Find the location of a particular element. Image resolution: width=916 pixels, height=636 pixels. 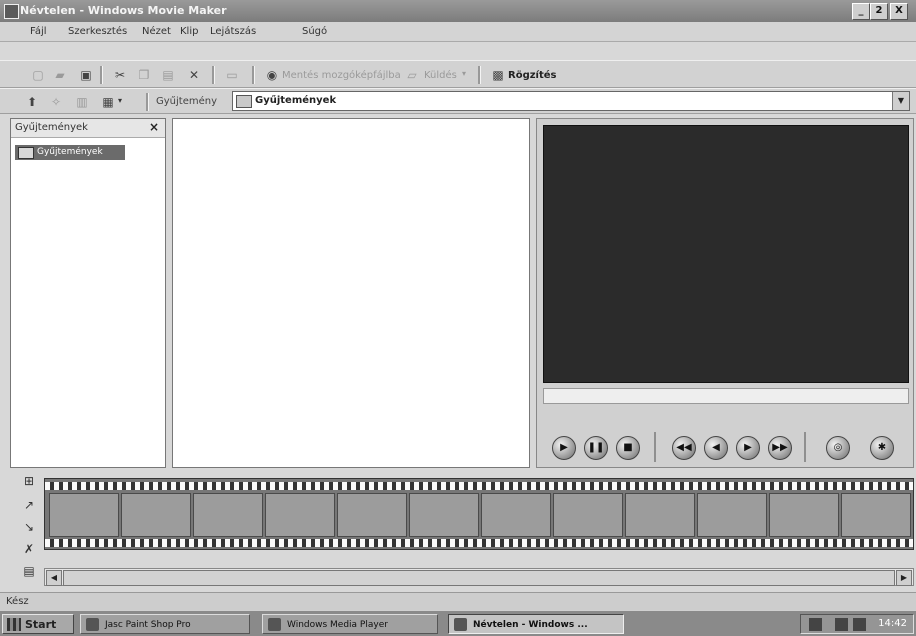

window-title: Névtelen - Windows Movie Maker is located at coordinates (123, 10).